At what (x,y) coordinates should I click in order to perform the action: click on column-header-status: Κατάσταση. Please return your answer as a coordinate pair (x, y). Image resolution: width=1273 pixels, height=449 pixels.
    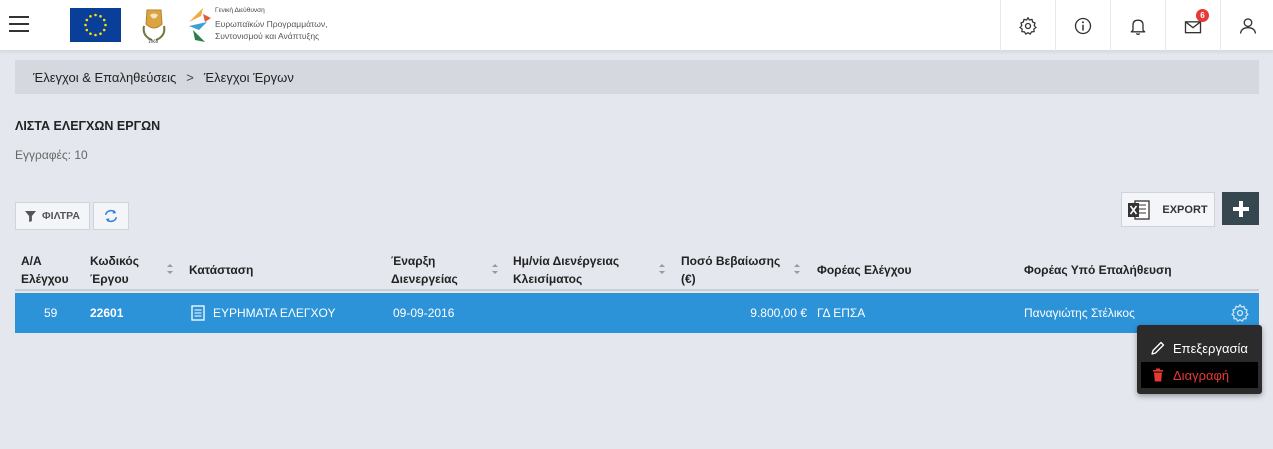
    Looking at the image, I should click on (221, 269).